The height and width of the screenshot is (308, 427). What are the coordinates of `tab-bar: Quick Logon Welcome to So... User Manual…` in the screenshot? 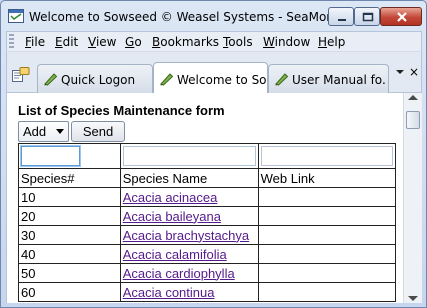 It's located at (214, 72).